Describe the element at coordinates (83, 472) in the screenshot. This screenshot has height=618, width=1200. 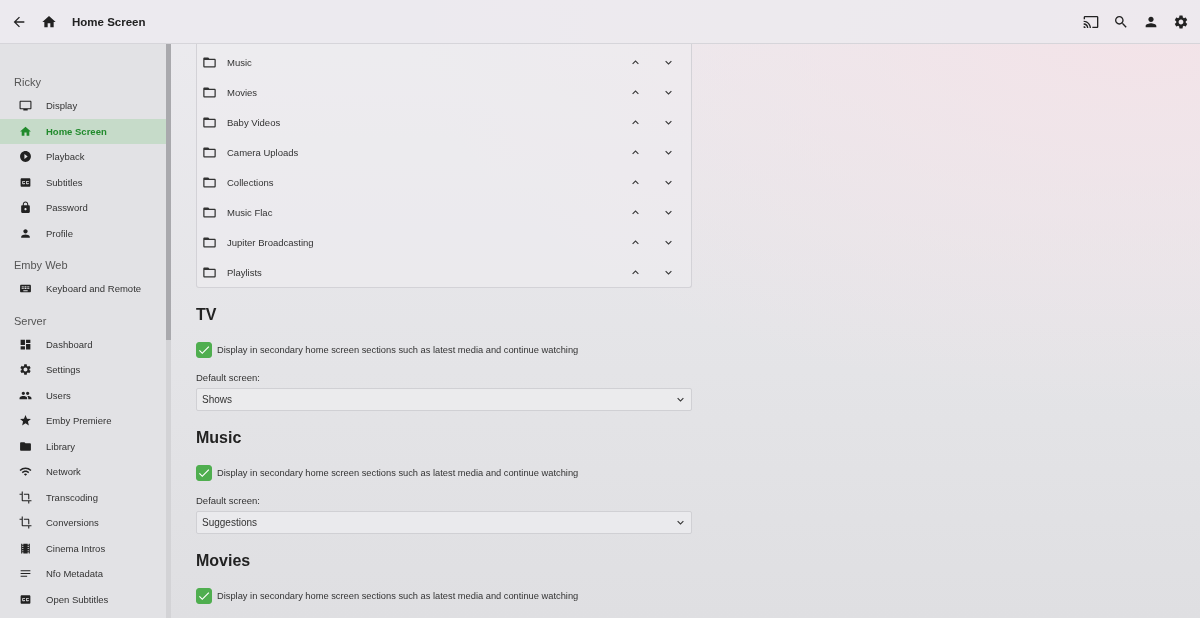
I see `sidebar-item: Network` at that location.